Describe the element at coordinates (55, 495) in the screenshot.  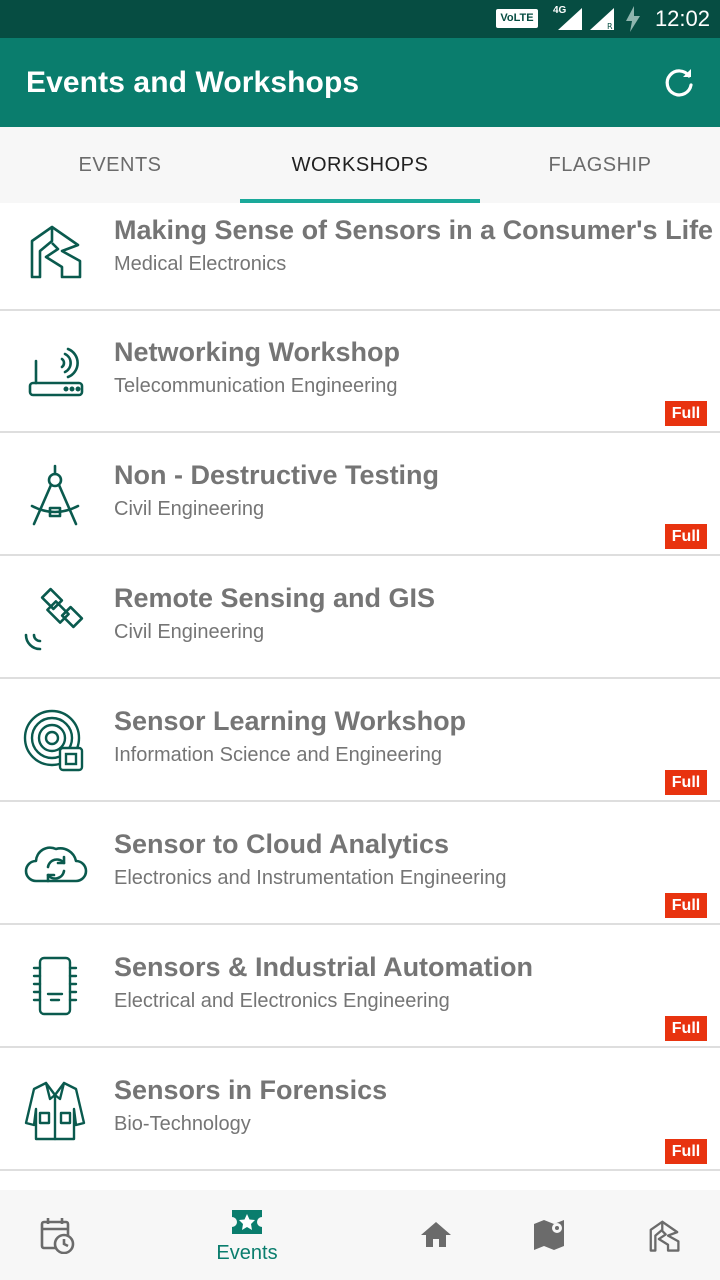
I see `compass-icon` at that location.